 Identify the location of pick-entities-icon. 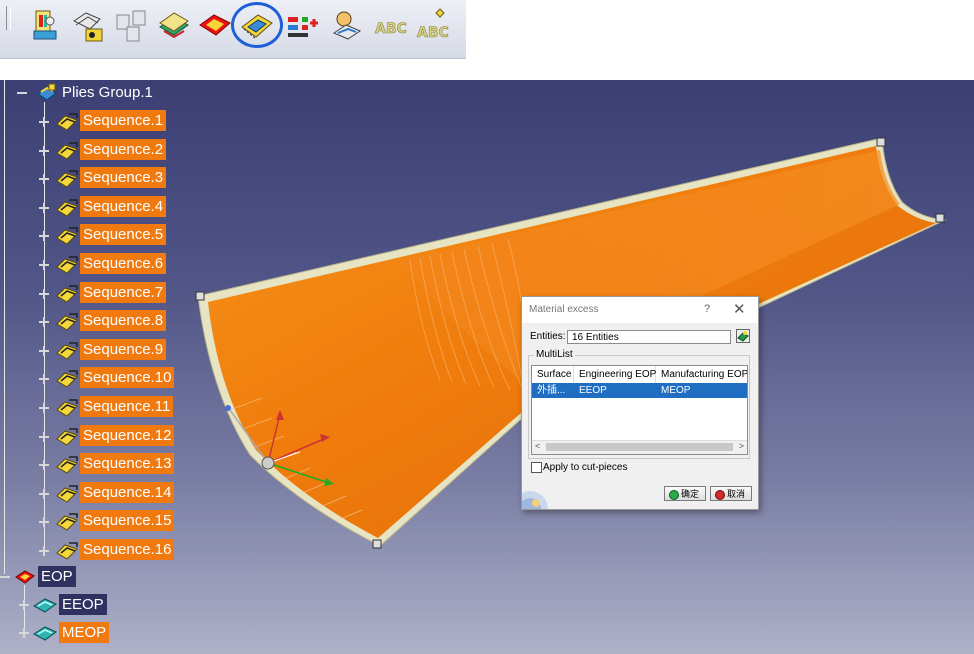
(743, 336).